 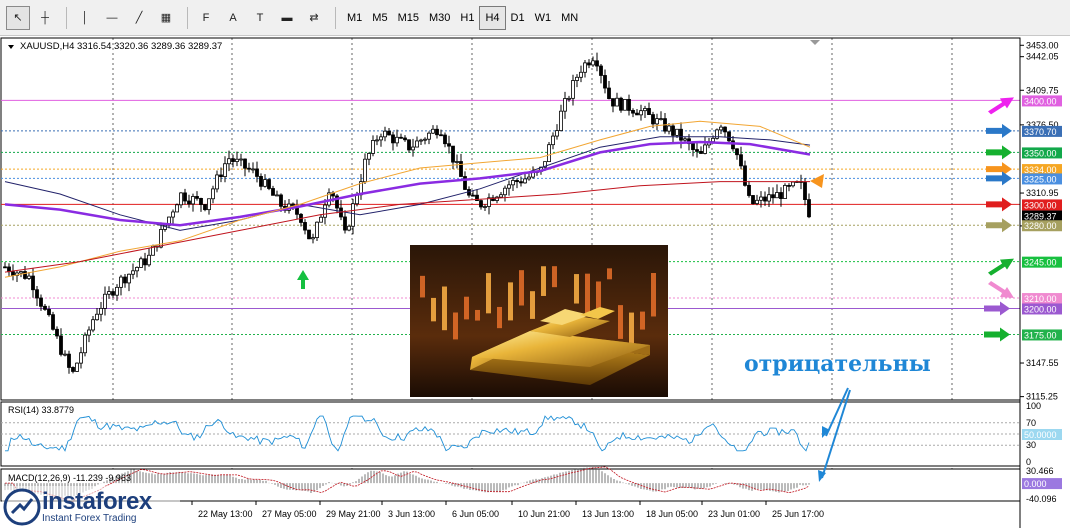 I want to click on fibonacci-tool-button: F, so click(x=206, y=18).